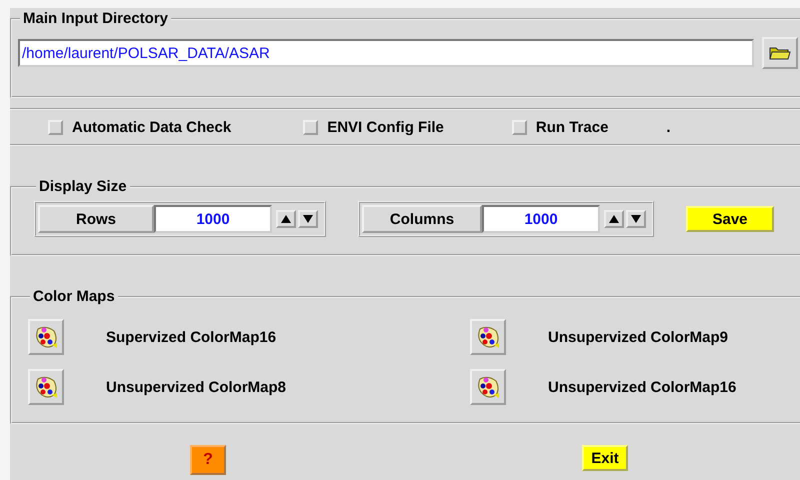  I want to click on section-title: Color Maps, so click(74, 296).